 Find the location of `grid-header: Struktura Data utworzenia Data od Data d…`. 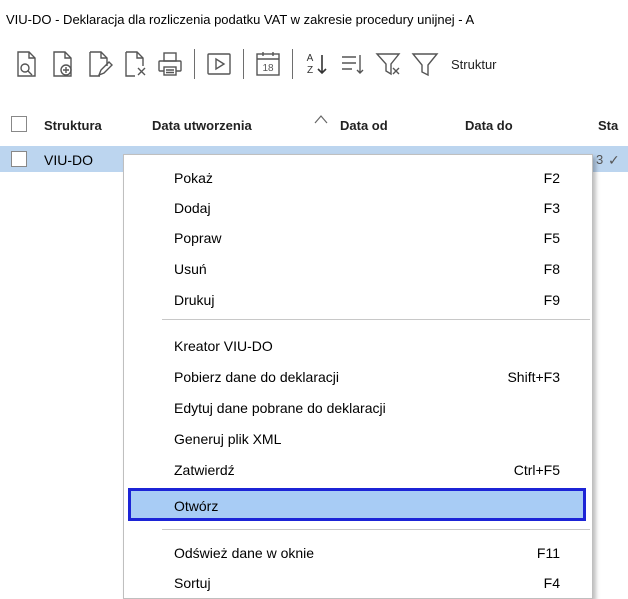

grid-header: Struktura Data utworzenia Data od Data d… is located at coordinates (314, 125).